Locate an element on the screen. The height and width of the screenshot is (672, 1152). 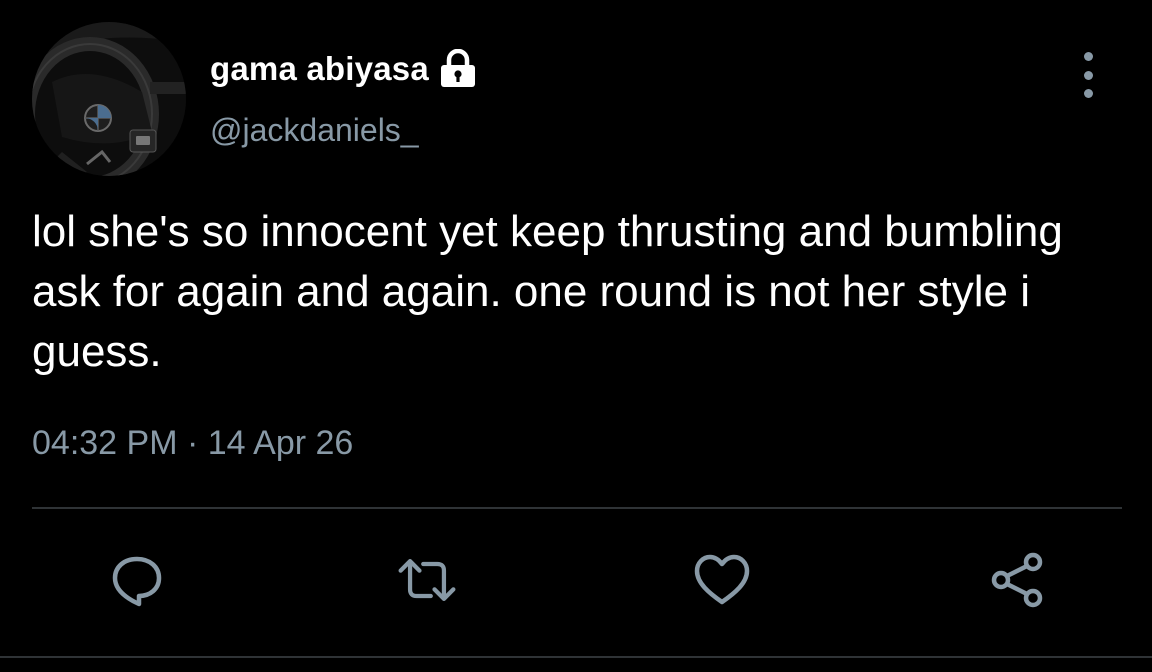
tweet-timestamp: 04:32 PM · 14 Apr 26 is located at coordinates (192, 443).